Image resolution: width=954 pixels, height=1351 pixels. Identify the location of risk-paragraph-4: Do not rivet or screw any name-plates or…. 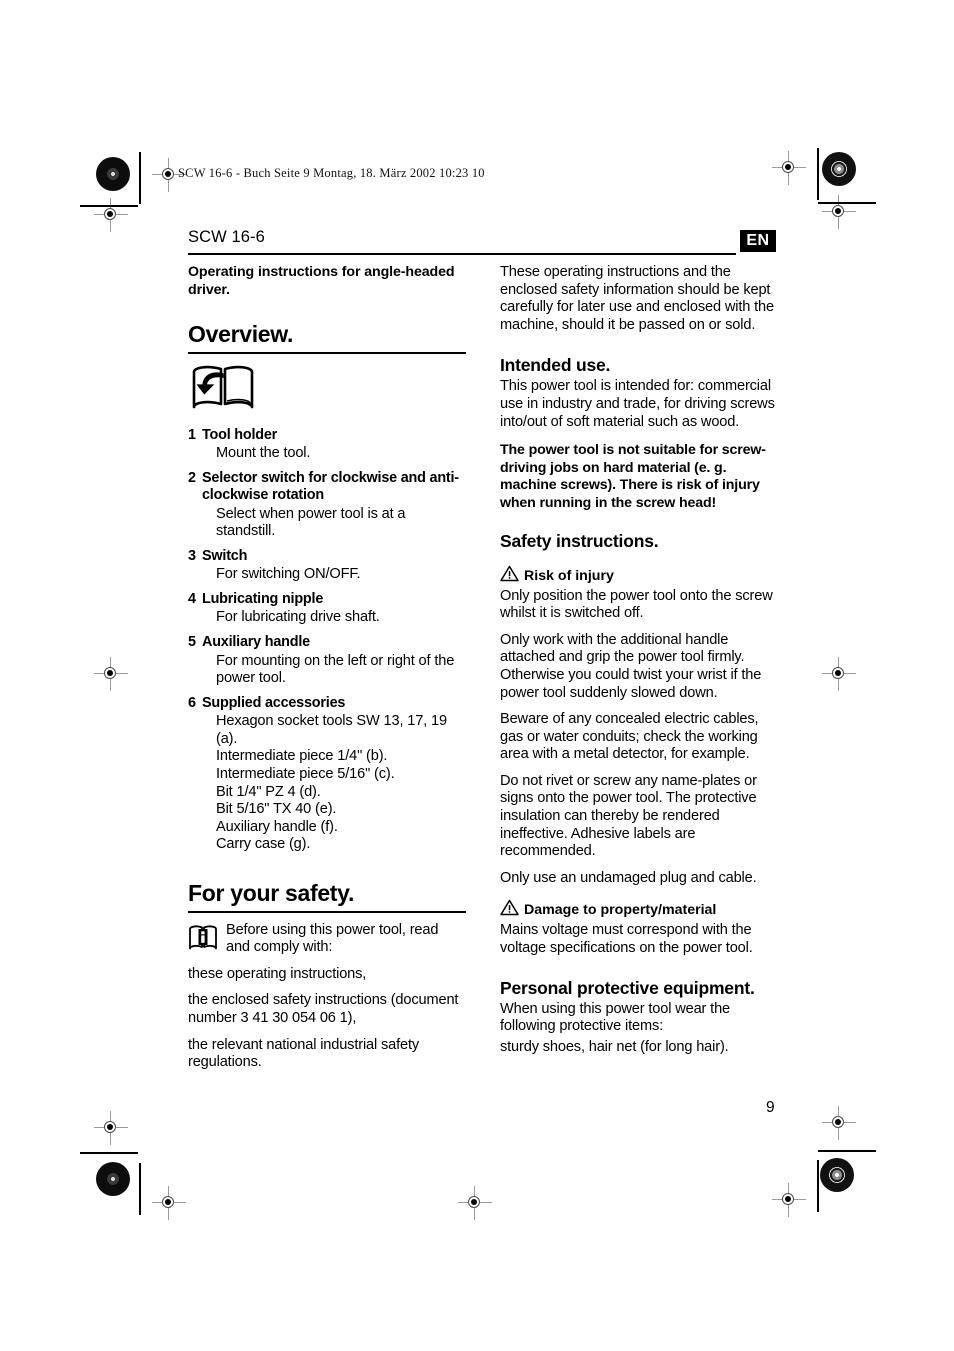
(628, 816).